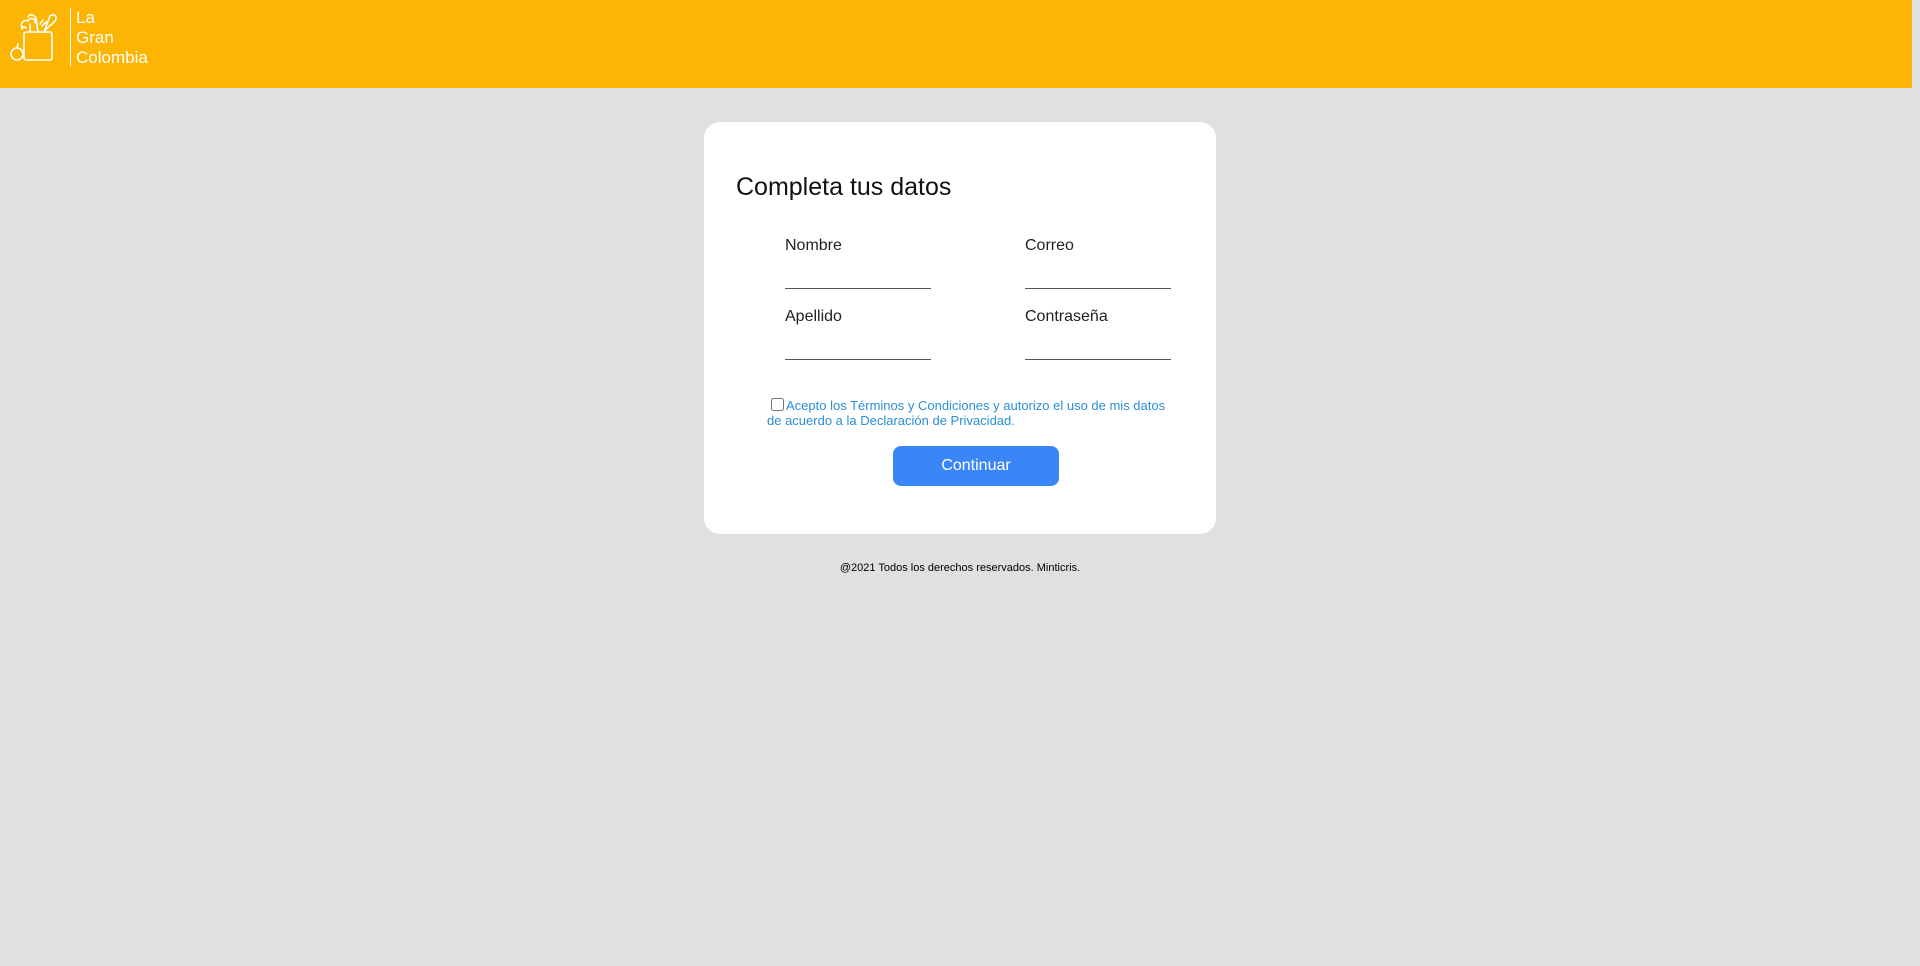 The width and height of the screenshot is (1920, 966). Describe the element at coordinates (858, 334) in the screenshot. I see `apellido-field-group: Apellido` at that location.